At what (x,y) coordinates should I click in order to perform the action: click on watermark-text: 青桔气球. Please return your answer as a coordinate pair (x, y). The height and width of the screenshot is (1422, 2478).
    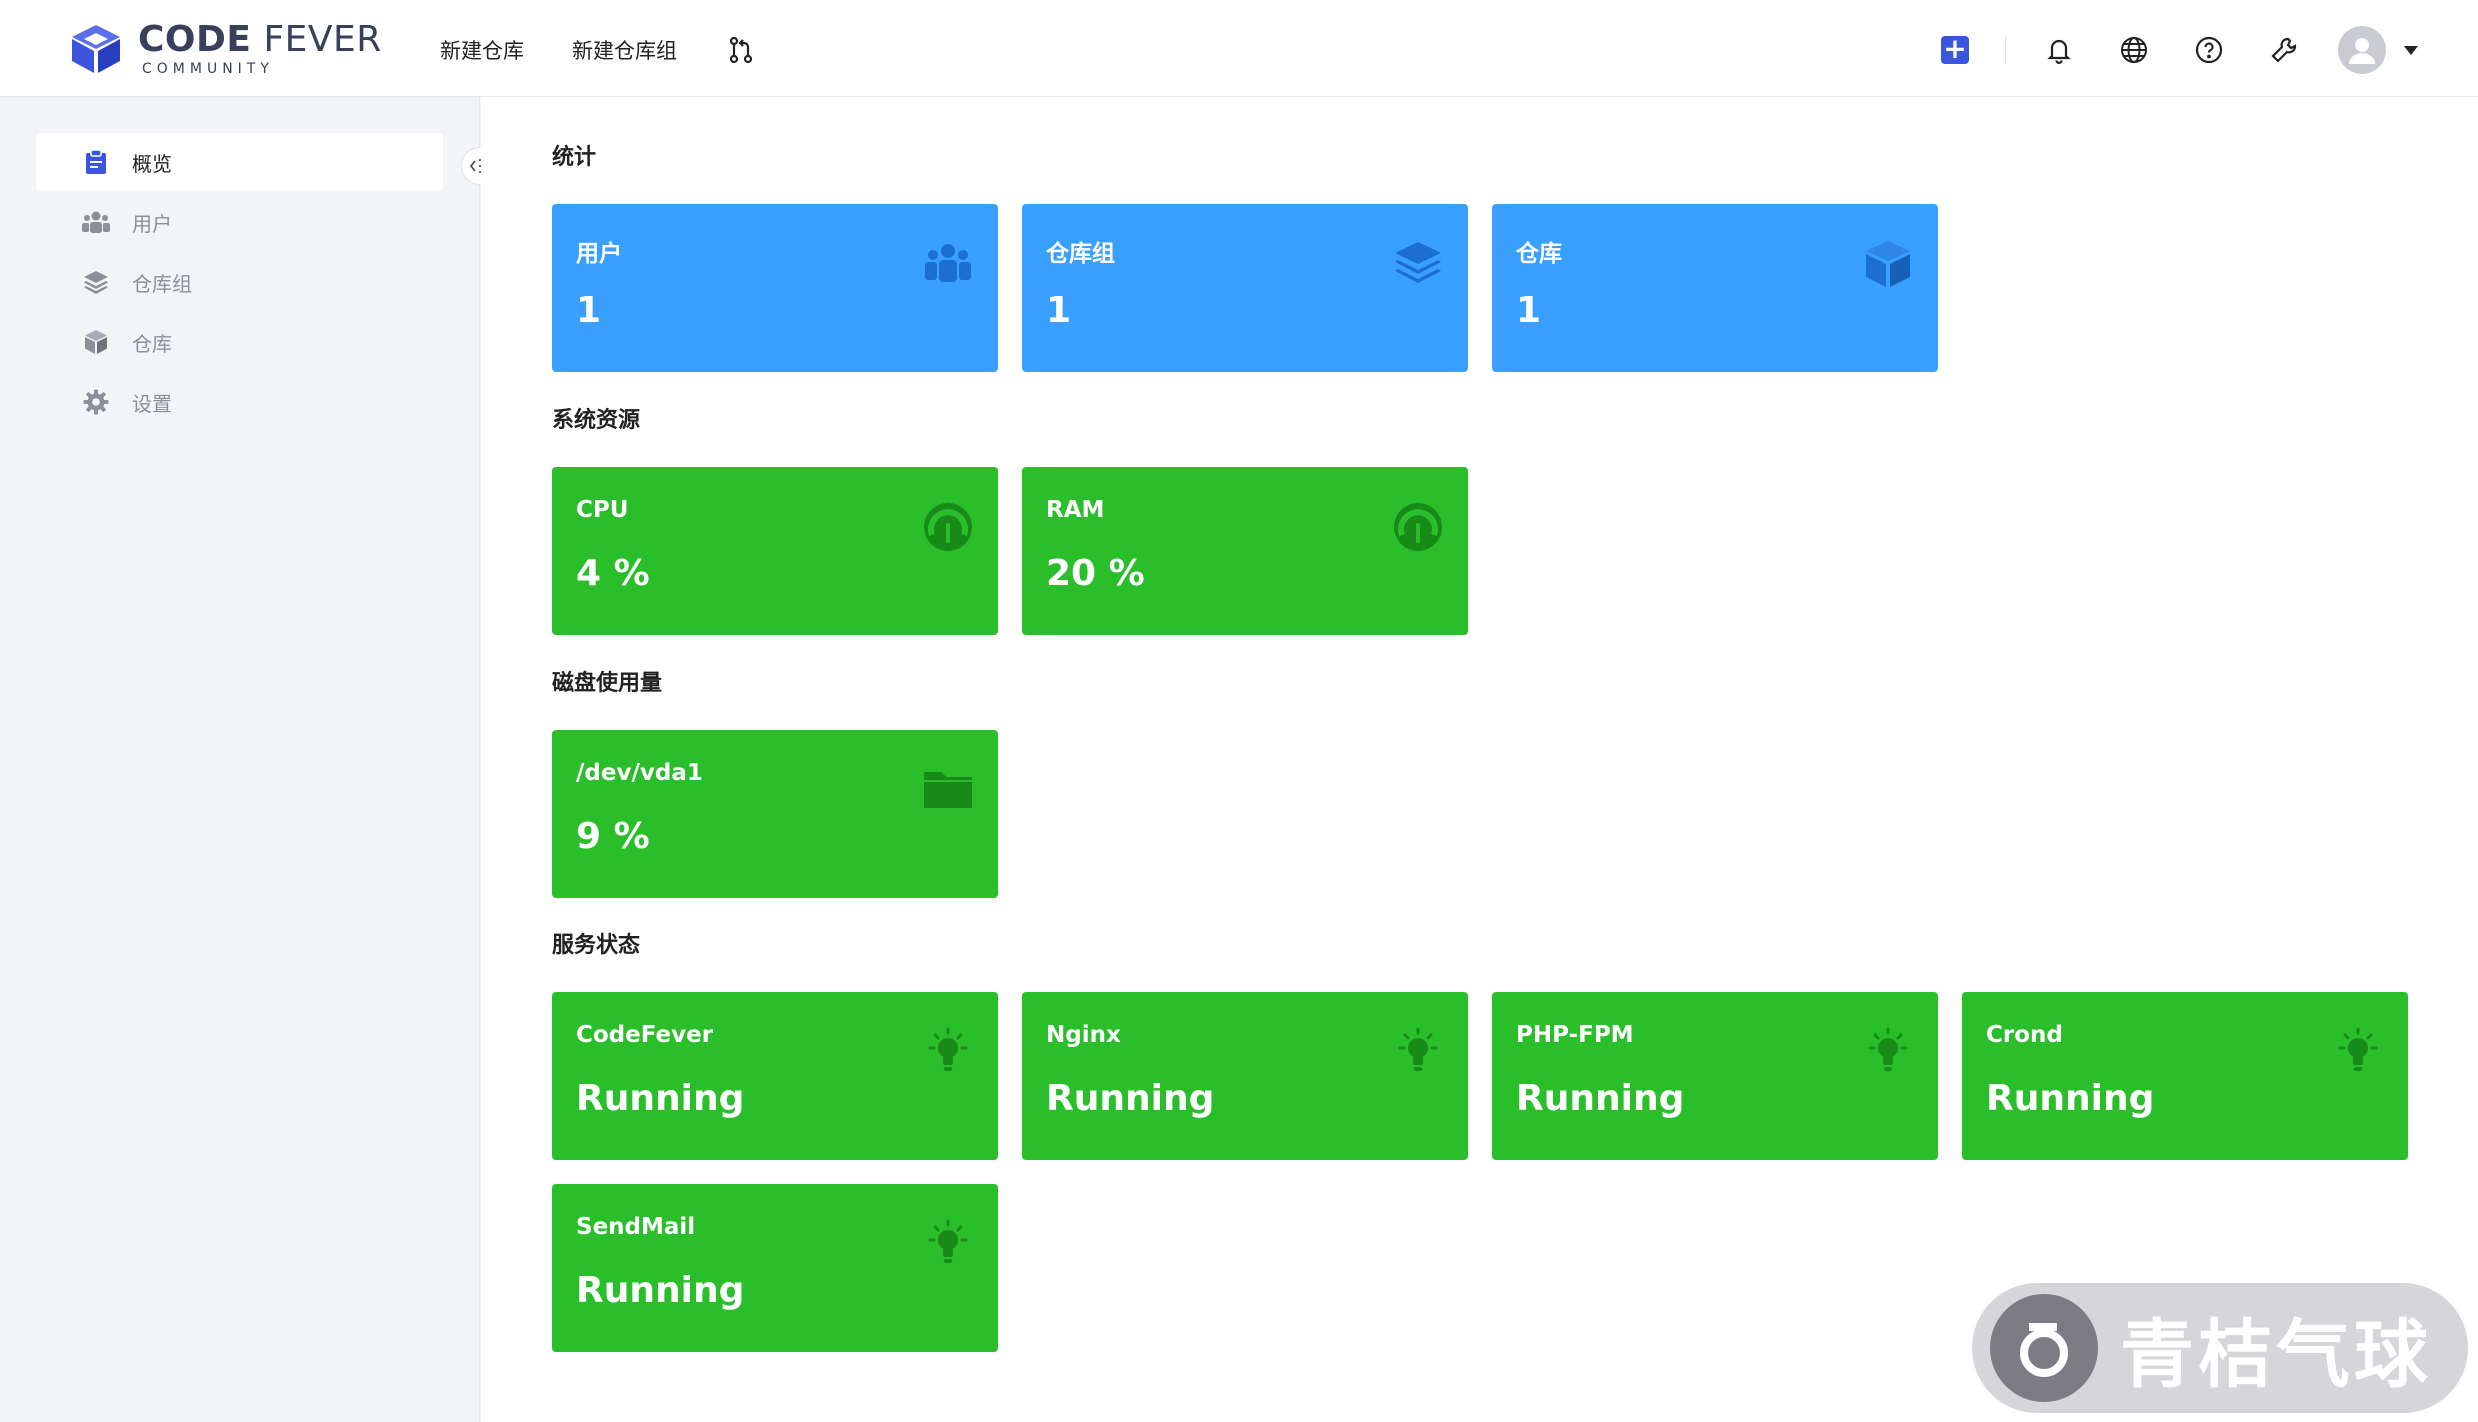
    Looking at the image, I should click on (2276, 1354).